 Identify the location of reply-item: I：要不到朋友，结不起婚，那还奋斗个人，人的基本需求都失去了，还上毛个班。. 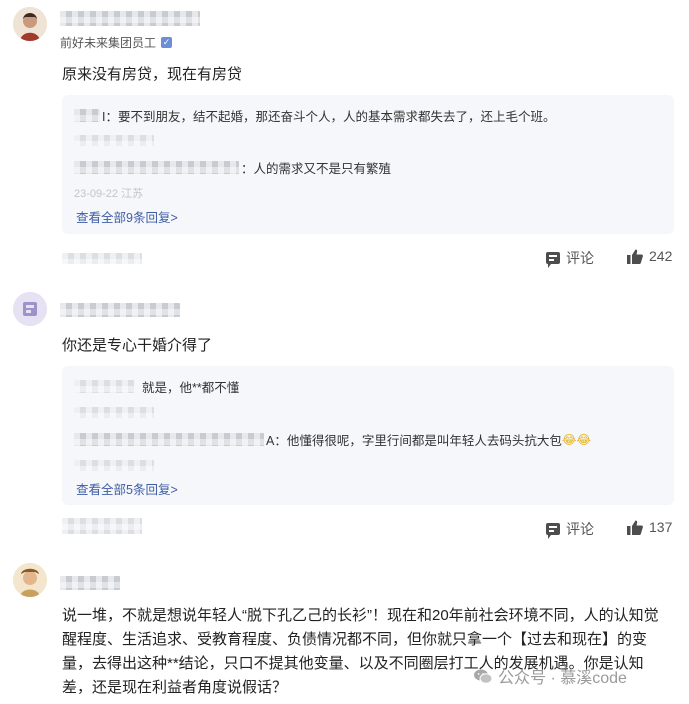
(314, 115).